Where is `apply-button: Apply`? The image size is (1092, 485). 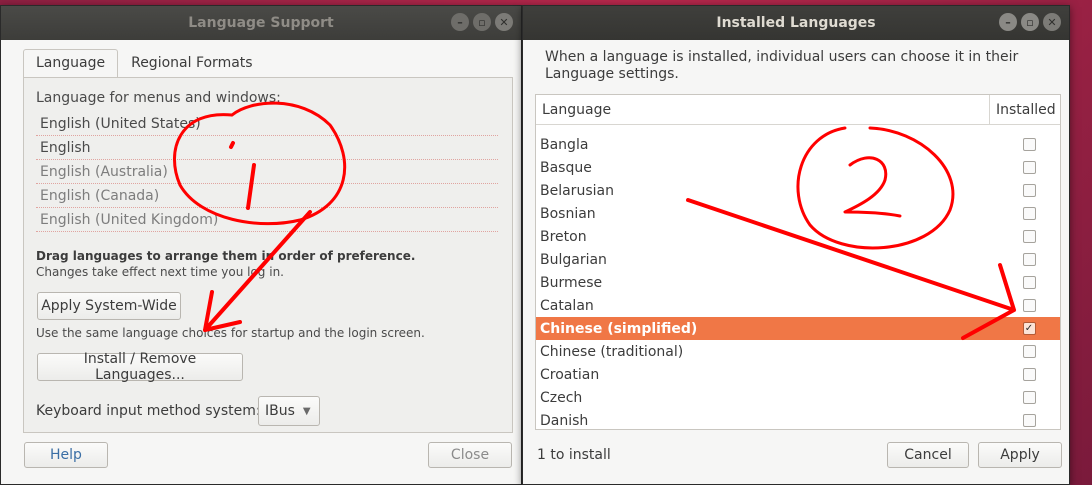 apply-button: Apply is located at coordinates (1020, 455).